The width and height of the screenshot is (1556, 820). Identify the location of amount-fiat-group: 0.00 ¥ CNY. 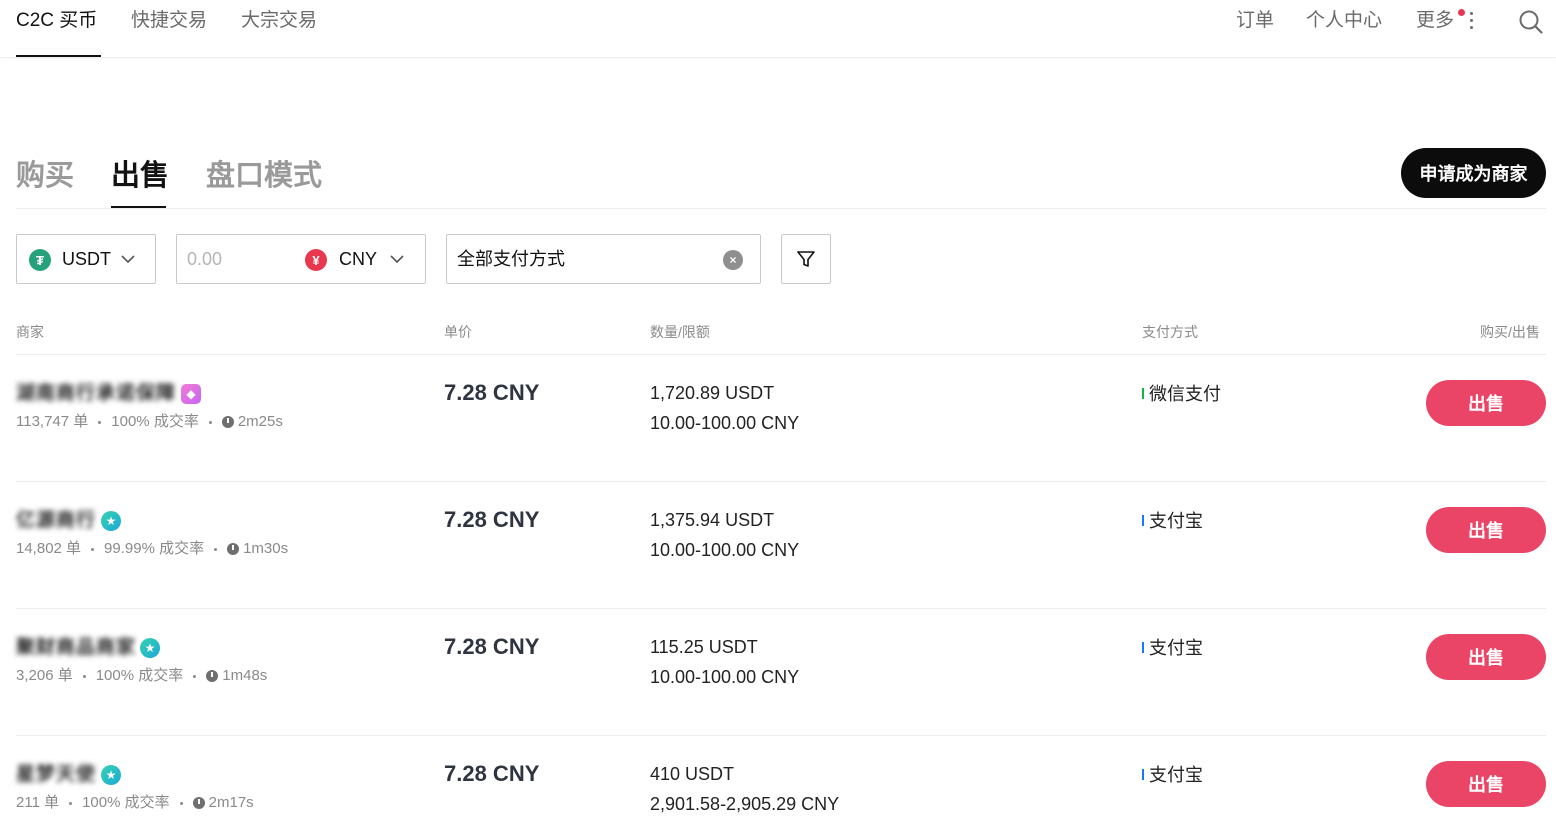
(301, 259).